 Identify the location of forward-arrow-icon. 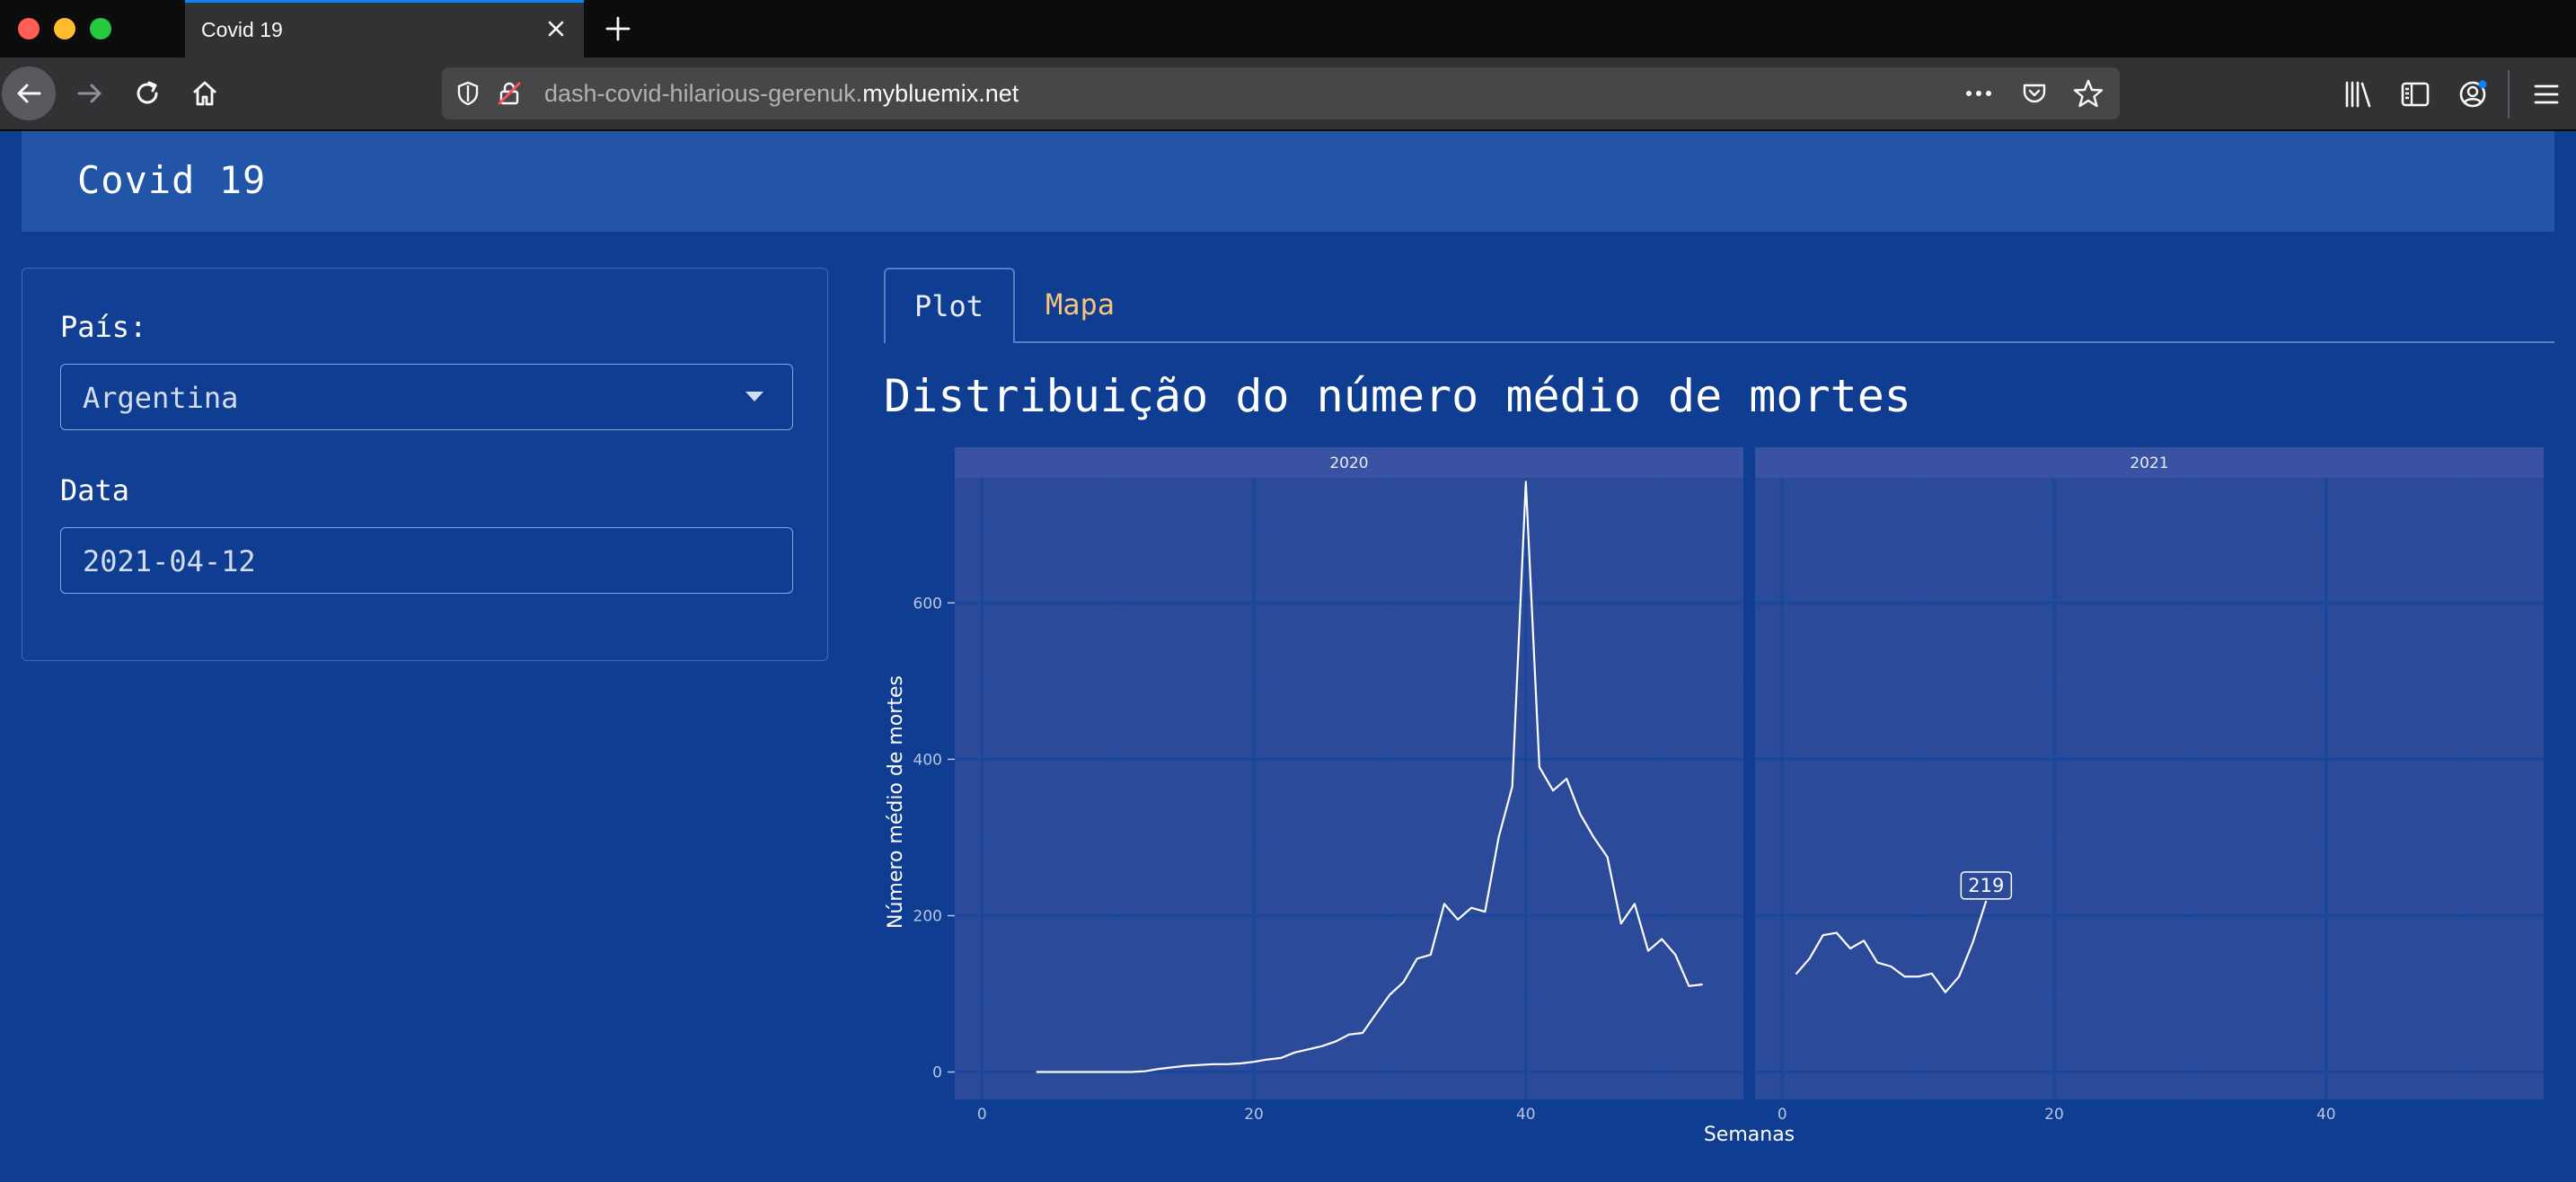
(89, 93).